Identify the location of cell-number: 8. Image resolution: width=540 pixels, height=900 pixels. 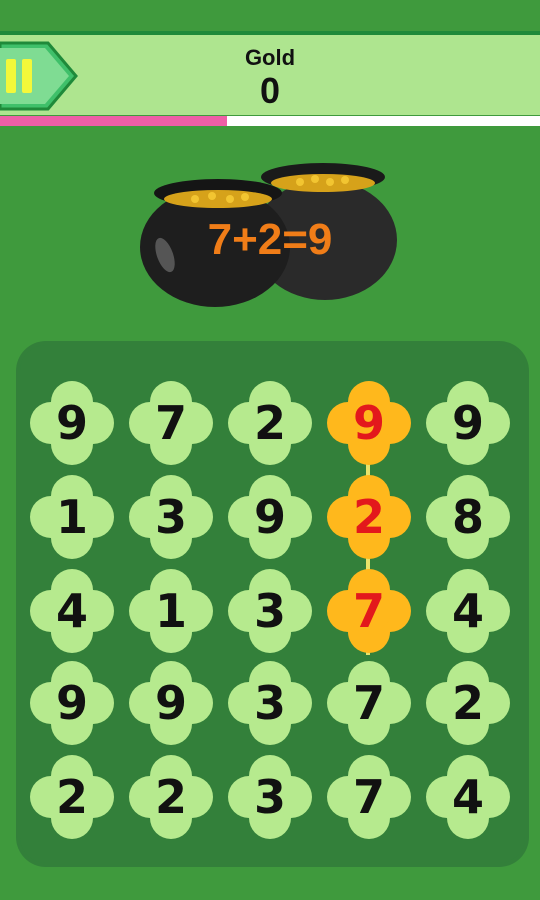
(467, 517).